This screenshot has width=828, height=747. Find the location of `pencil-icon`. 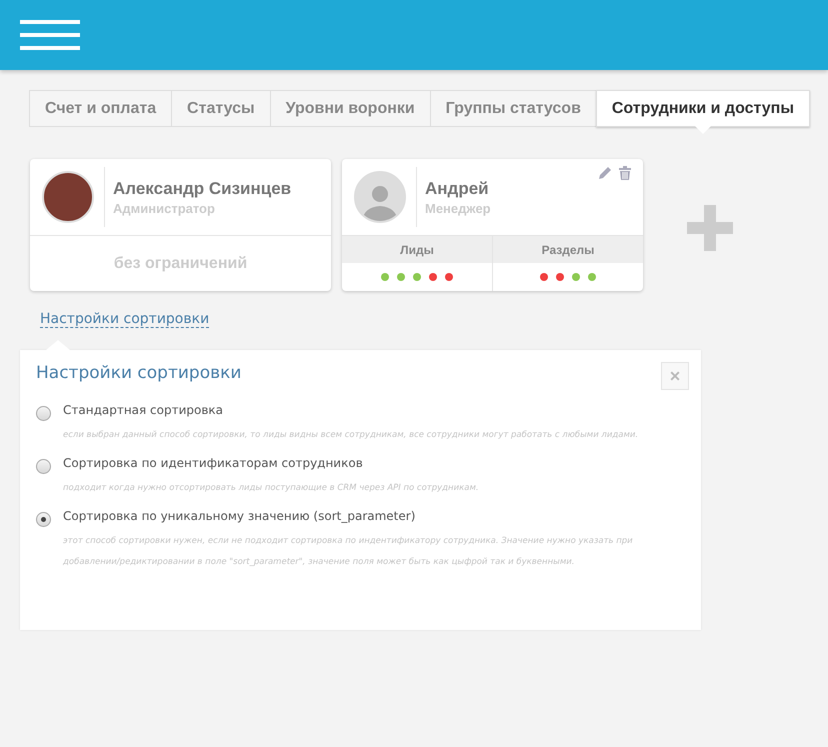

pencil-icon is located at coordinates (605, 173).